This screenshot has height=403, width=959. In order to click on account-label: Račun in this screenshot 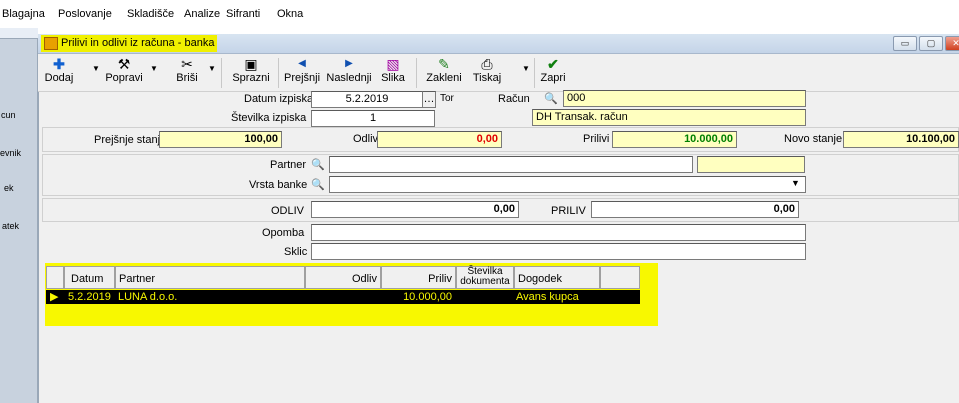, I will do `click(514, 99)`.